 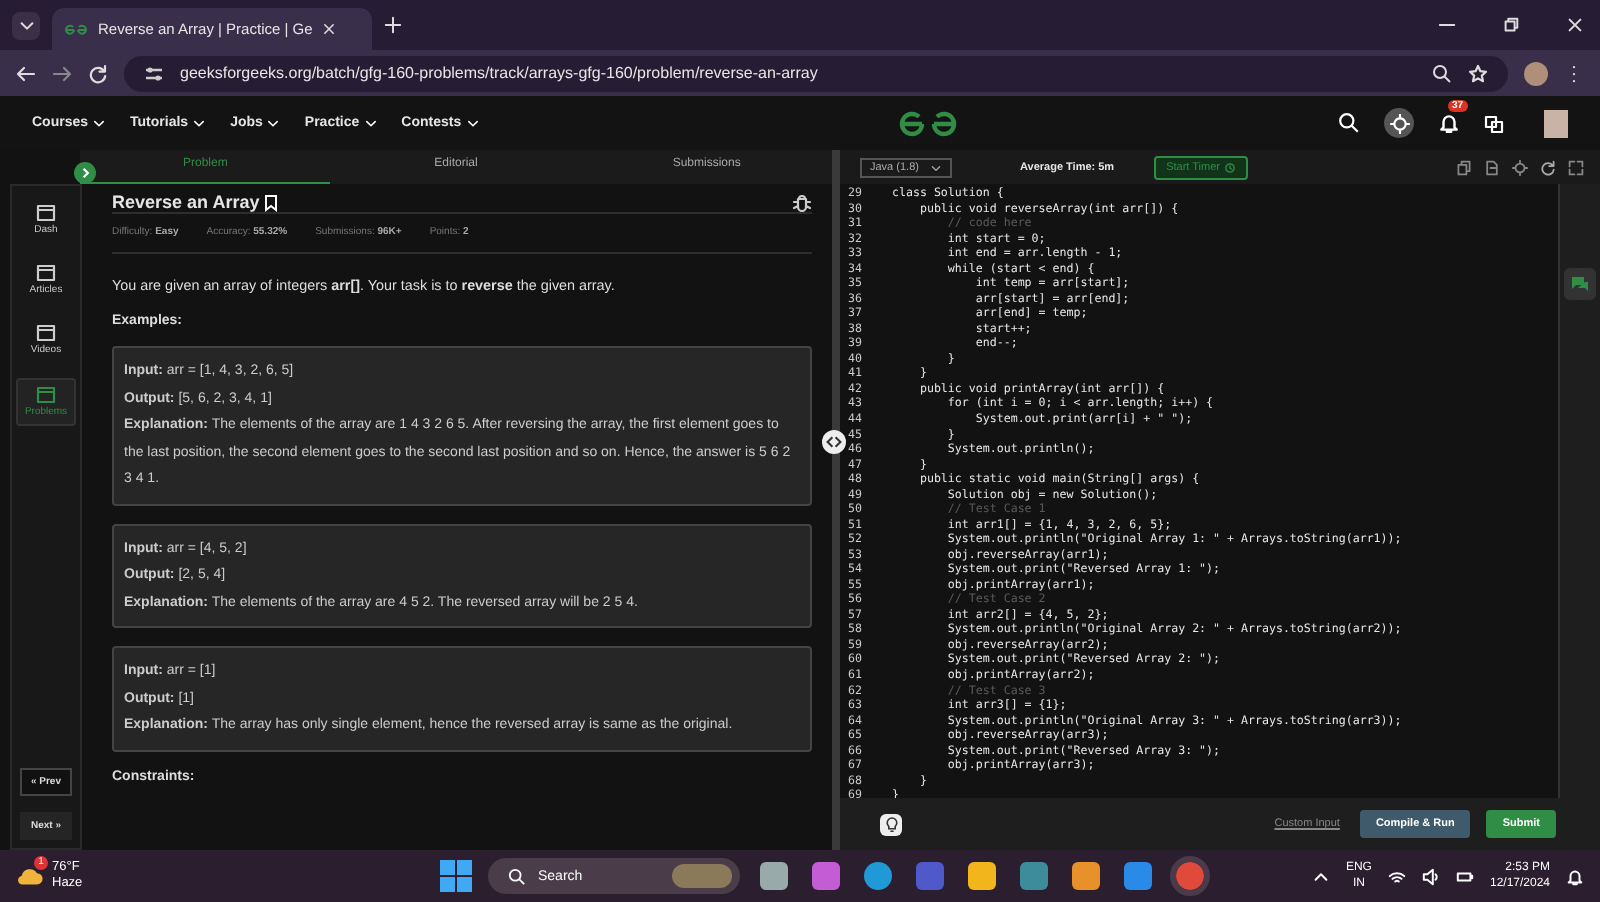 What do you see at coordinates (1430, 876) in the screenshot?
I see `speaker-icon` at bounding box center [1430, 876].